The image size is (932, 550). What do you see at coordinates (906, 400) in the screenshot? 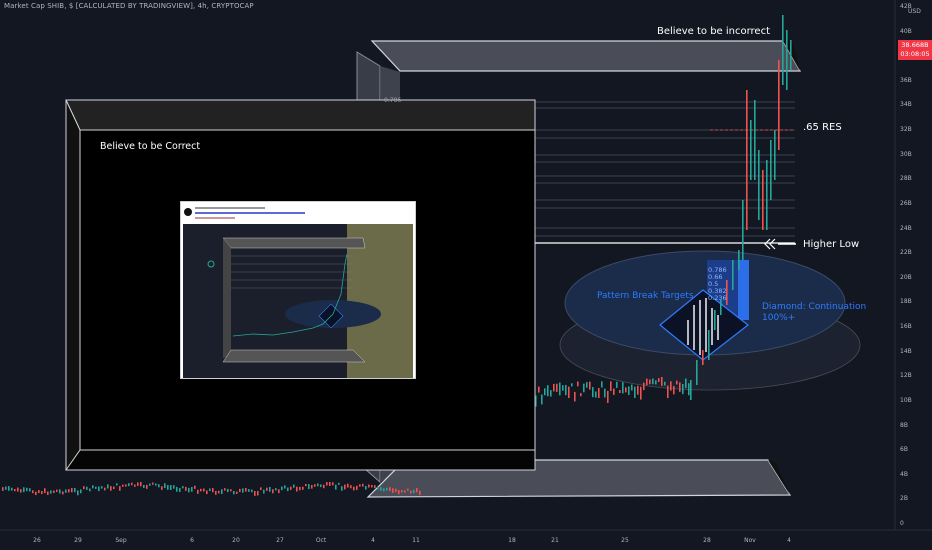
I see `price-tick: 10B` at bounding box center [906, 400].